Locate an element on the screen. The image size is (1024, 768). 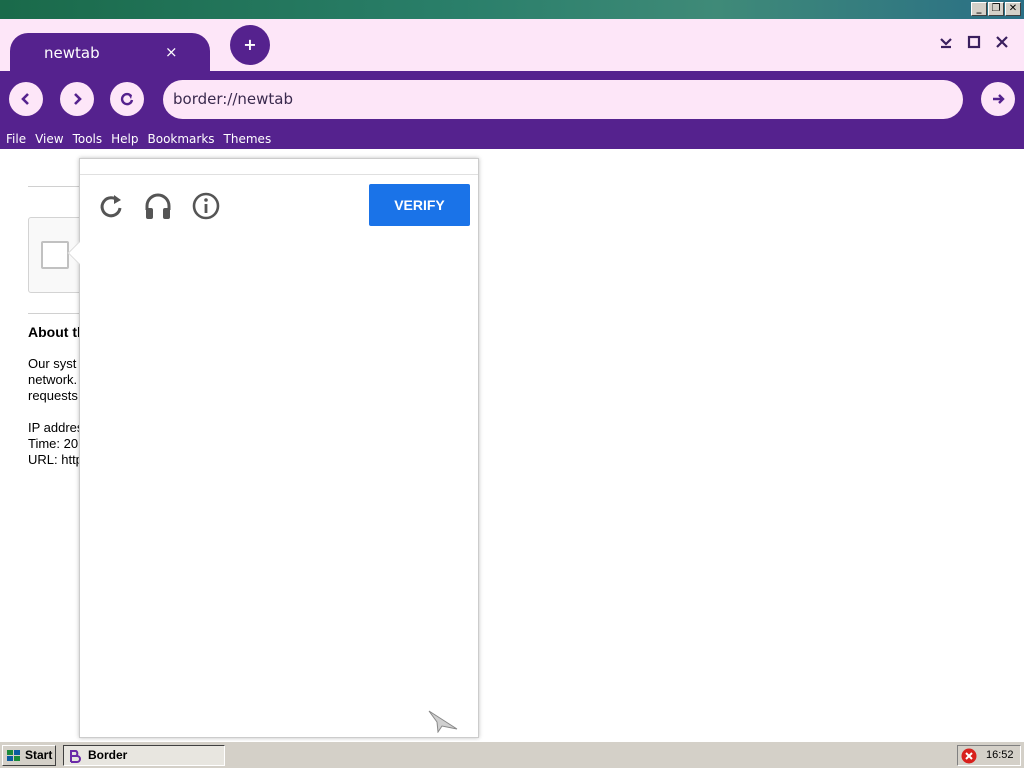
address-bar: border://newtab is located at coordinates (563, 99).